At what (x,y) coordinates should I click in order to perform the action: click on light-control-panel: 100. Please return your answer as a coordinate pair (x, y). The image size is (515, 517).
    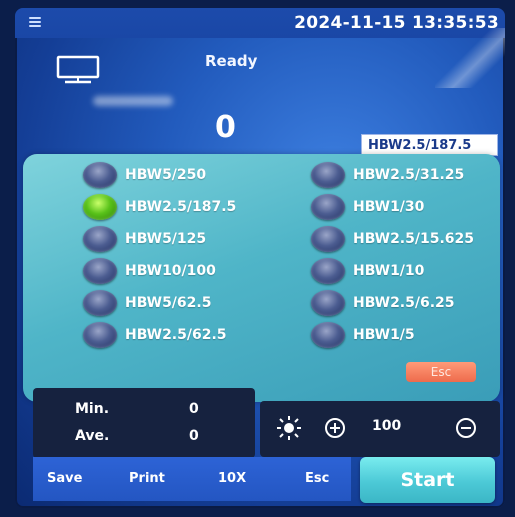
    Looking at the image, I should click on (380, 429).